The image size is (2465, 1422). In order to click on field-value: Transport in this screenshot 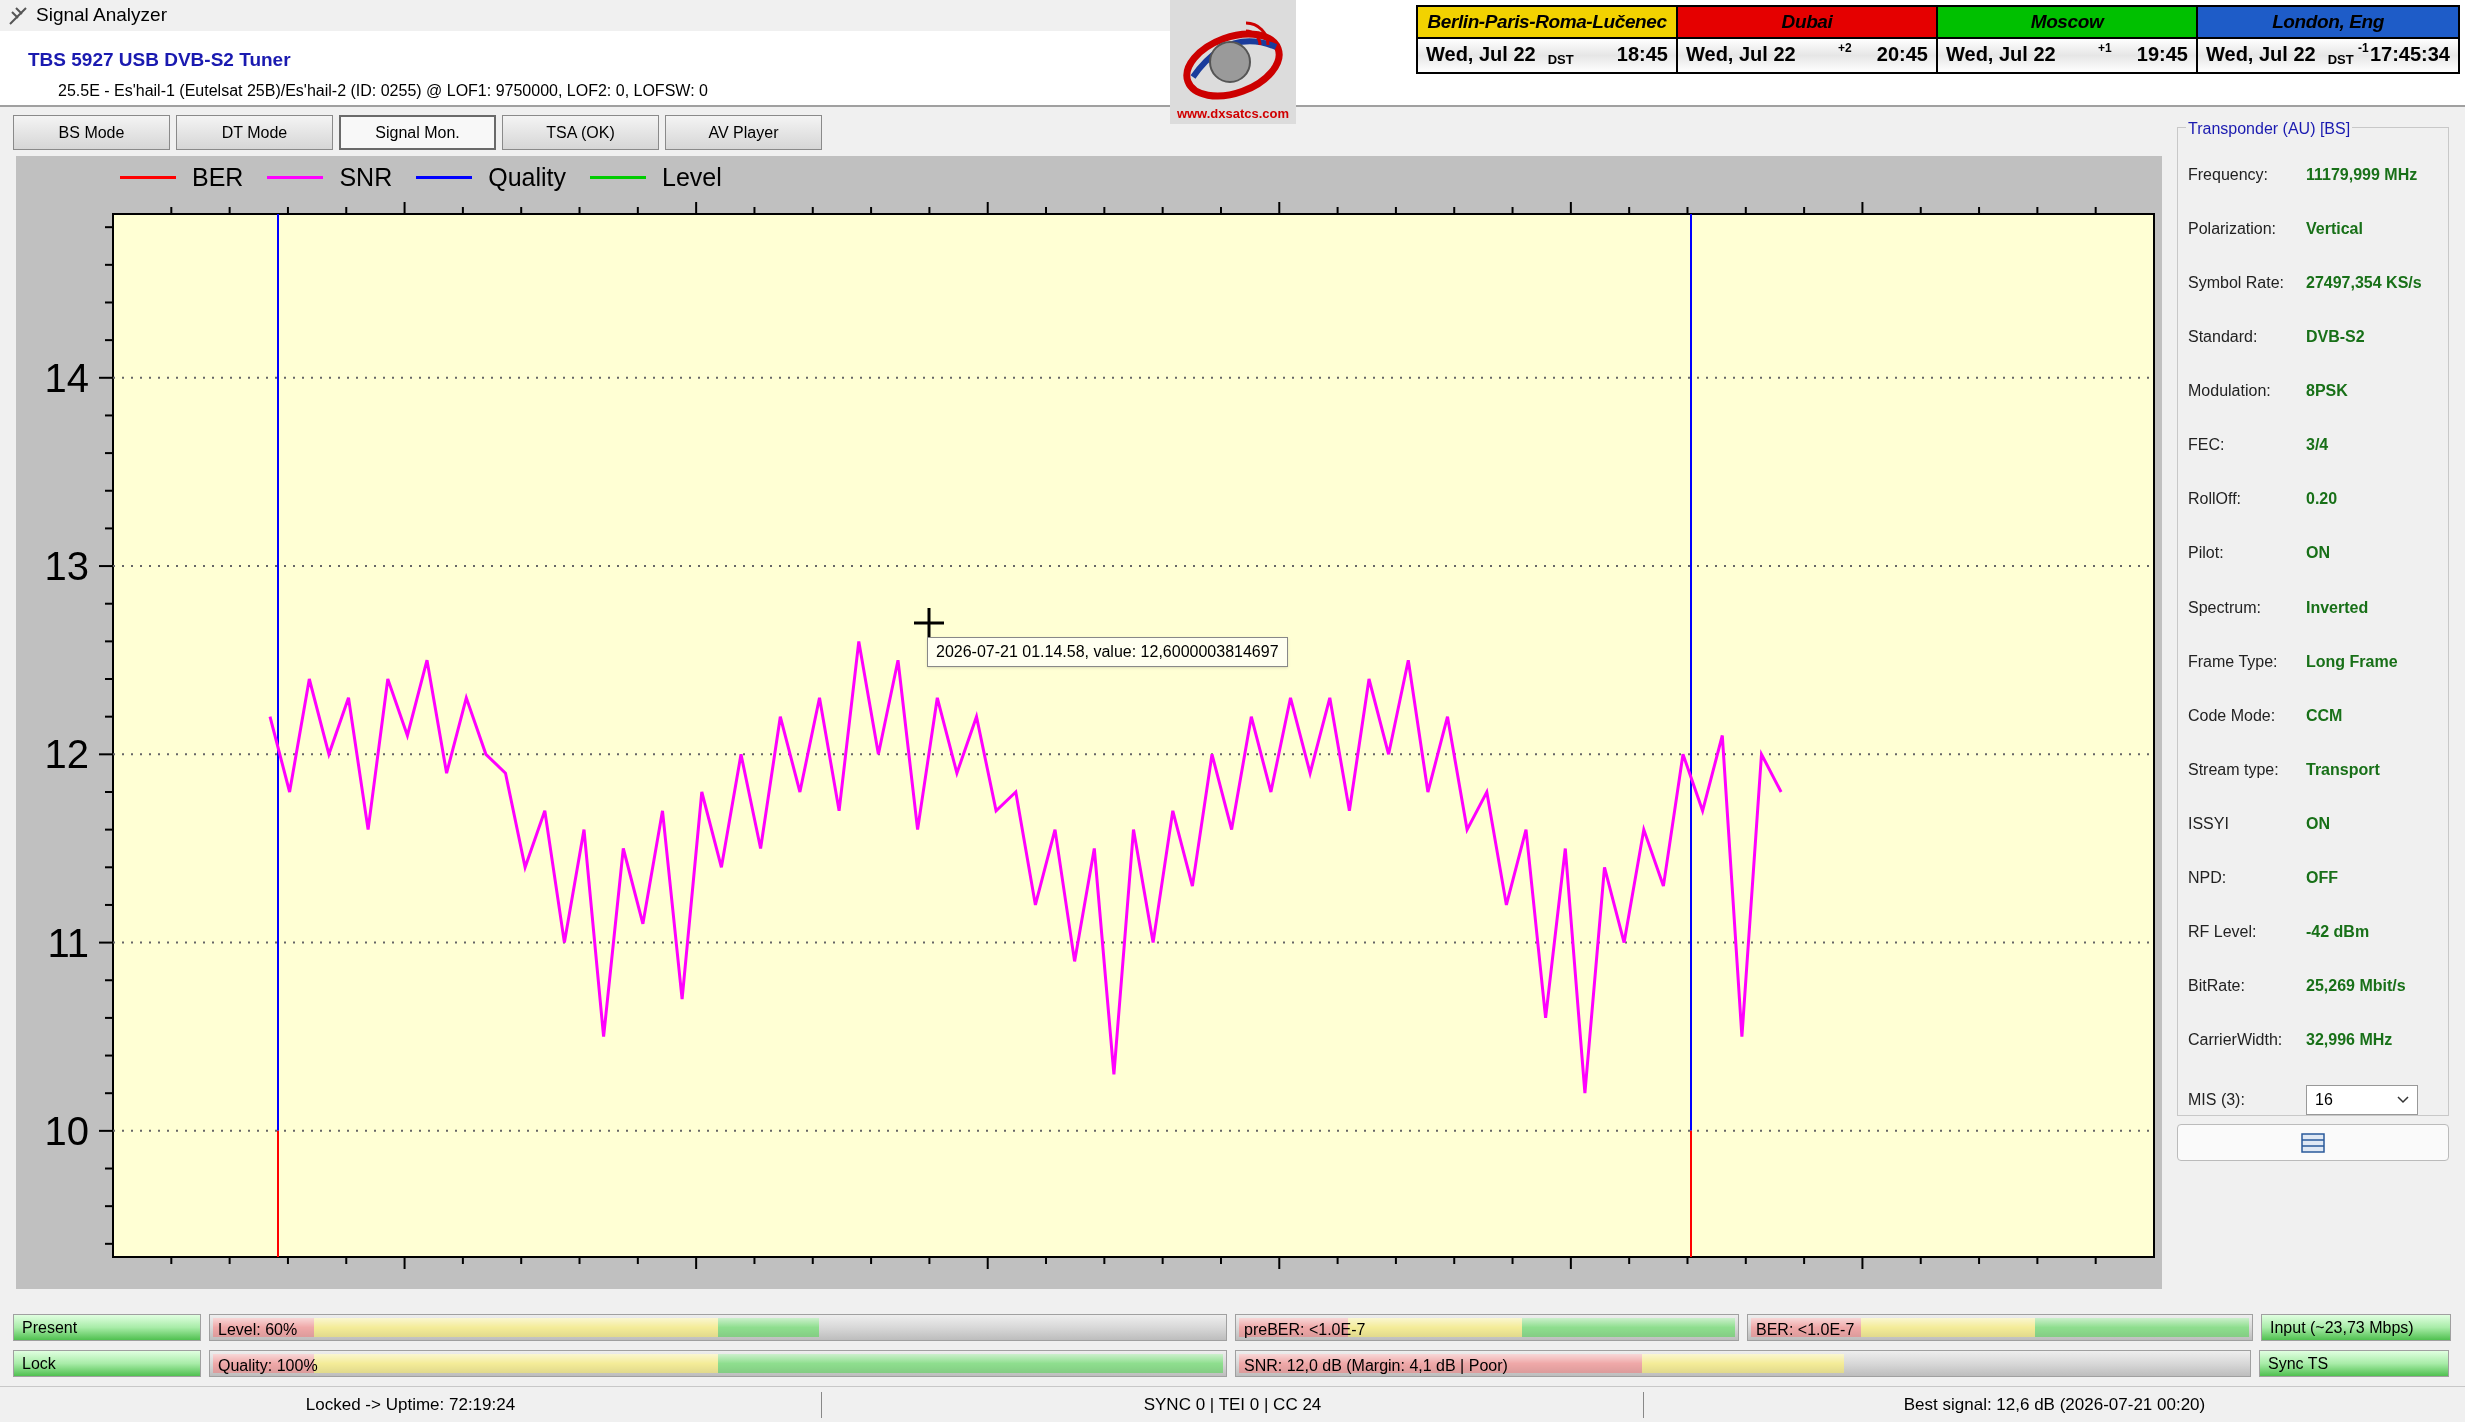, I will do `click(2343, 769)`.